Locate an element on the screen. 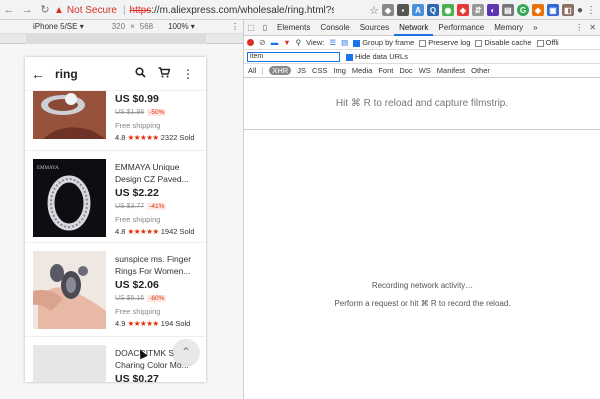 This screenshot has height=399, width=600. extension-icons: ☆ ◆ ▪ A Q ◉ ◈ ⇵ ◐ ▤ G ◆ ▣ ◧ ● ⋮ is located at coordinates (484, 10).